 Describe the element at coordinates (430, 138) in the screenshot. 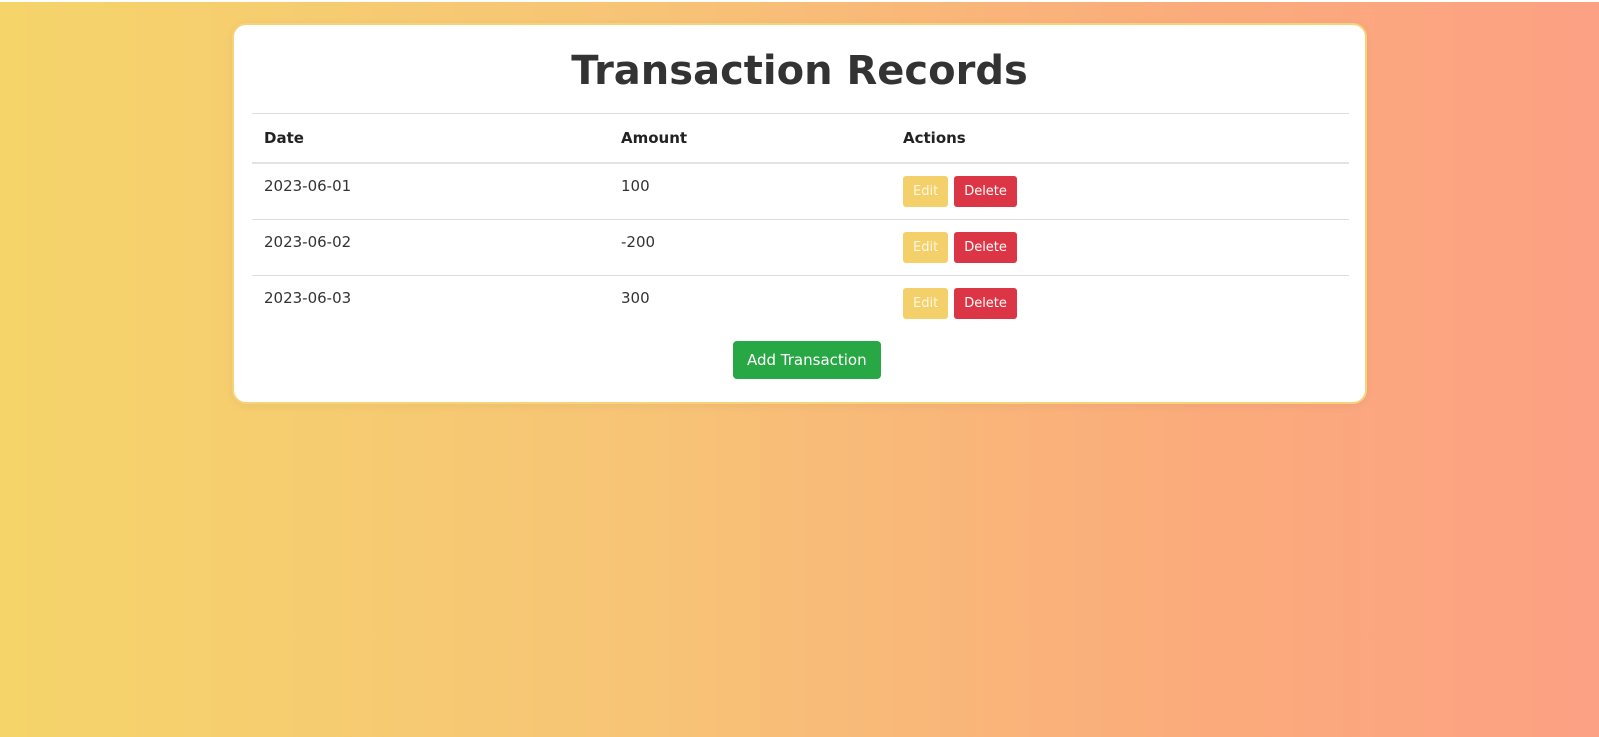

I see `column-header-date: Date` at that location.